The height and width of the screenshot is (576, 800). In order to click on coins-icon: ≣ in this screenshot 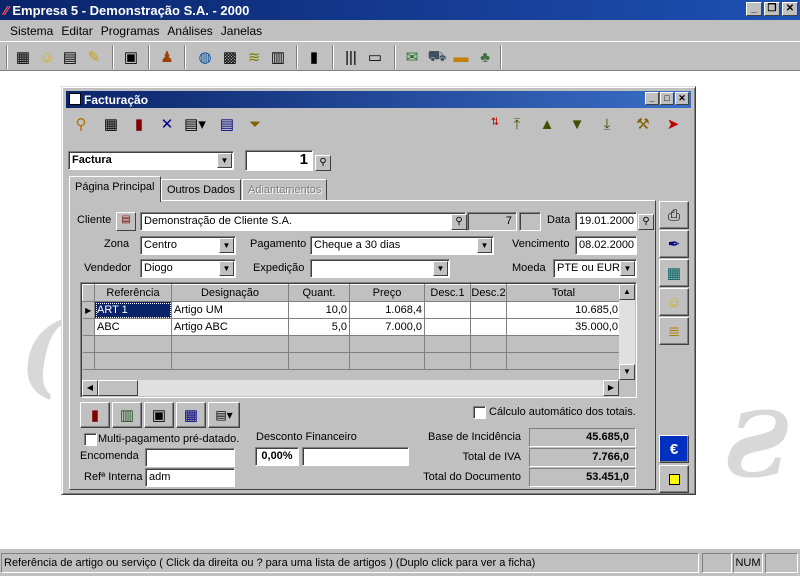, I will do `click(674, 331)`.